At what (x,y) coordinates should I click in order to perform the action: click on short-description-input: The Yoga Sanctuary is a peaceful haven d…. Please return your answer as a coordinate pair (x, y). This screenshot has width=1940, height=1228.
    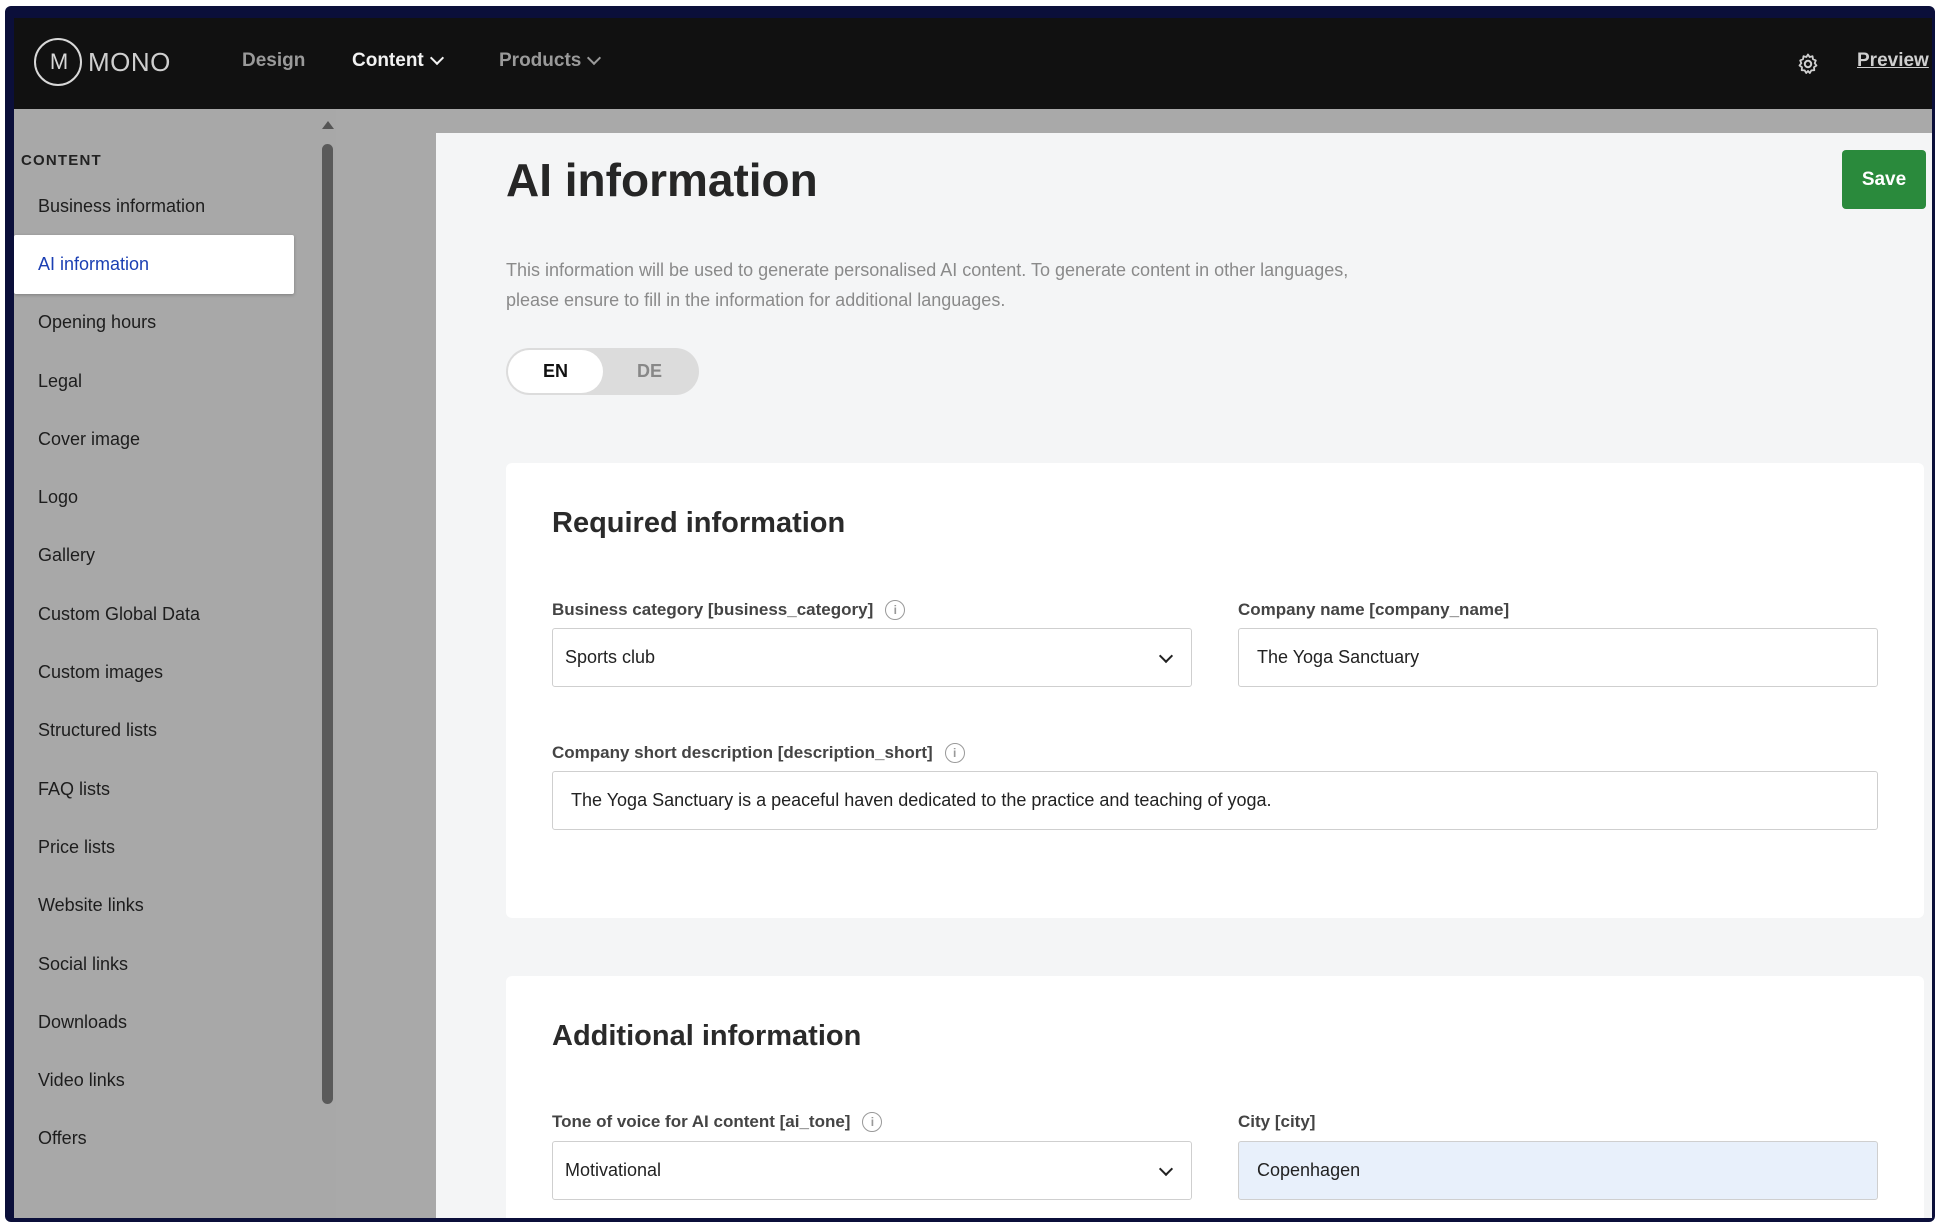
    Looking at the image, I should click on (1215, 800).